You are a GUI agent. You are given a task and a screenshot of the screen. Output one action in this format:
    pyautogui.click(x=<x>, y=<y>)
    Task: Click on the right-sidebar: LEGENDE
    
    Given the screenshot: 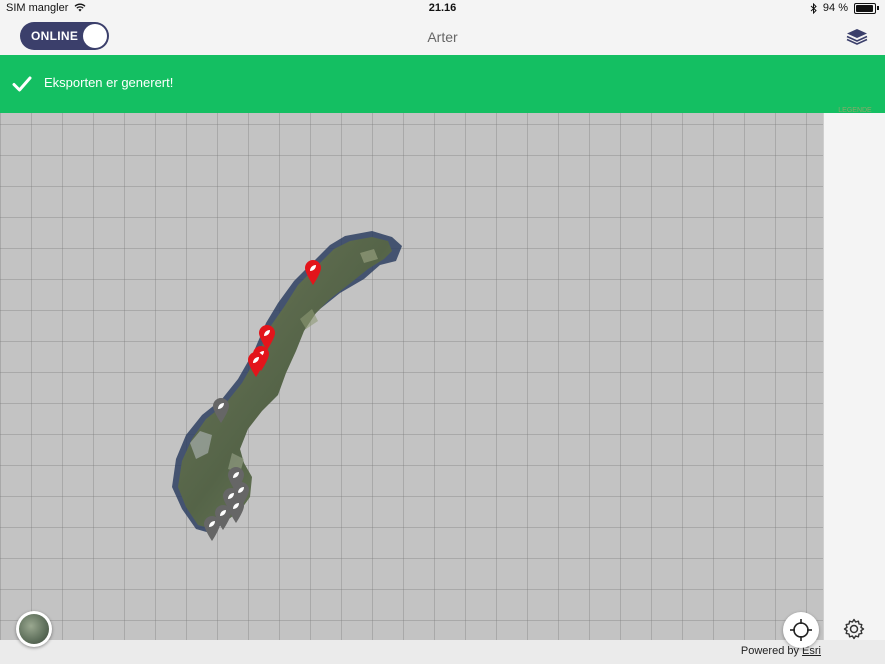 What is the action you would take?
    pyautogui.click(x=854, y=374)
    